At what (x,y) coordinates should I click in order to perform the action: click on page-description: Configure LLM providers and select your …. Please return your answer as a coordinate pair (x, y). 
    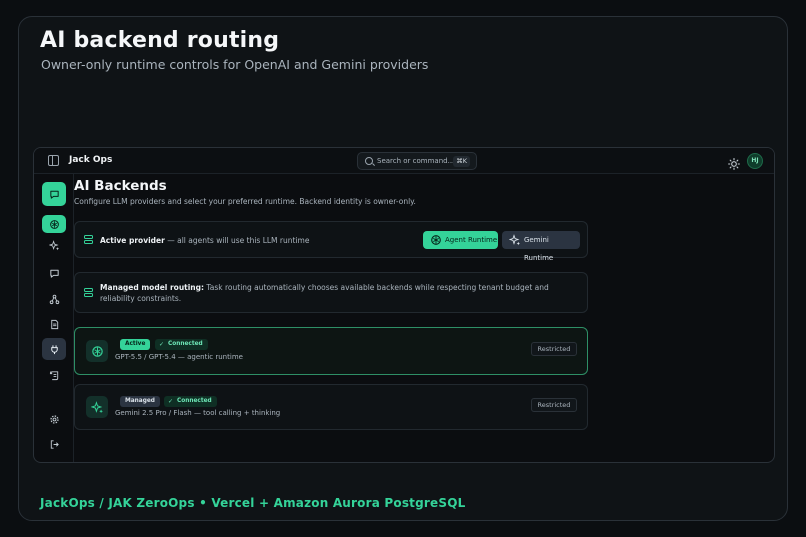
    Looking at the image, I should click on (245, 201).